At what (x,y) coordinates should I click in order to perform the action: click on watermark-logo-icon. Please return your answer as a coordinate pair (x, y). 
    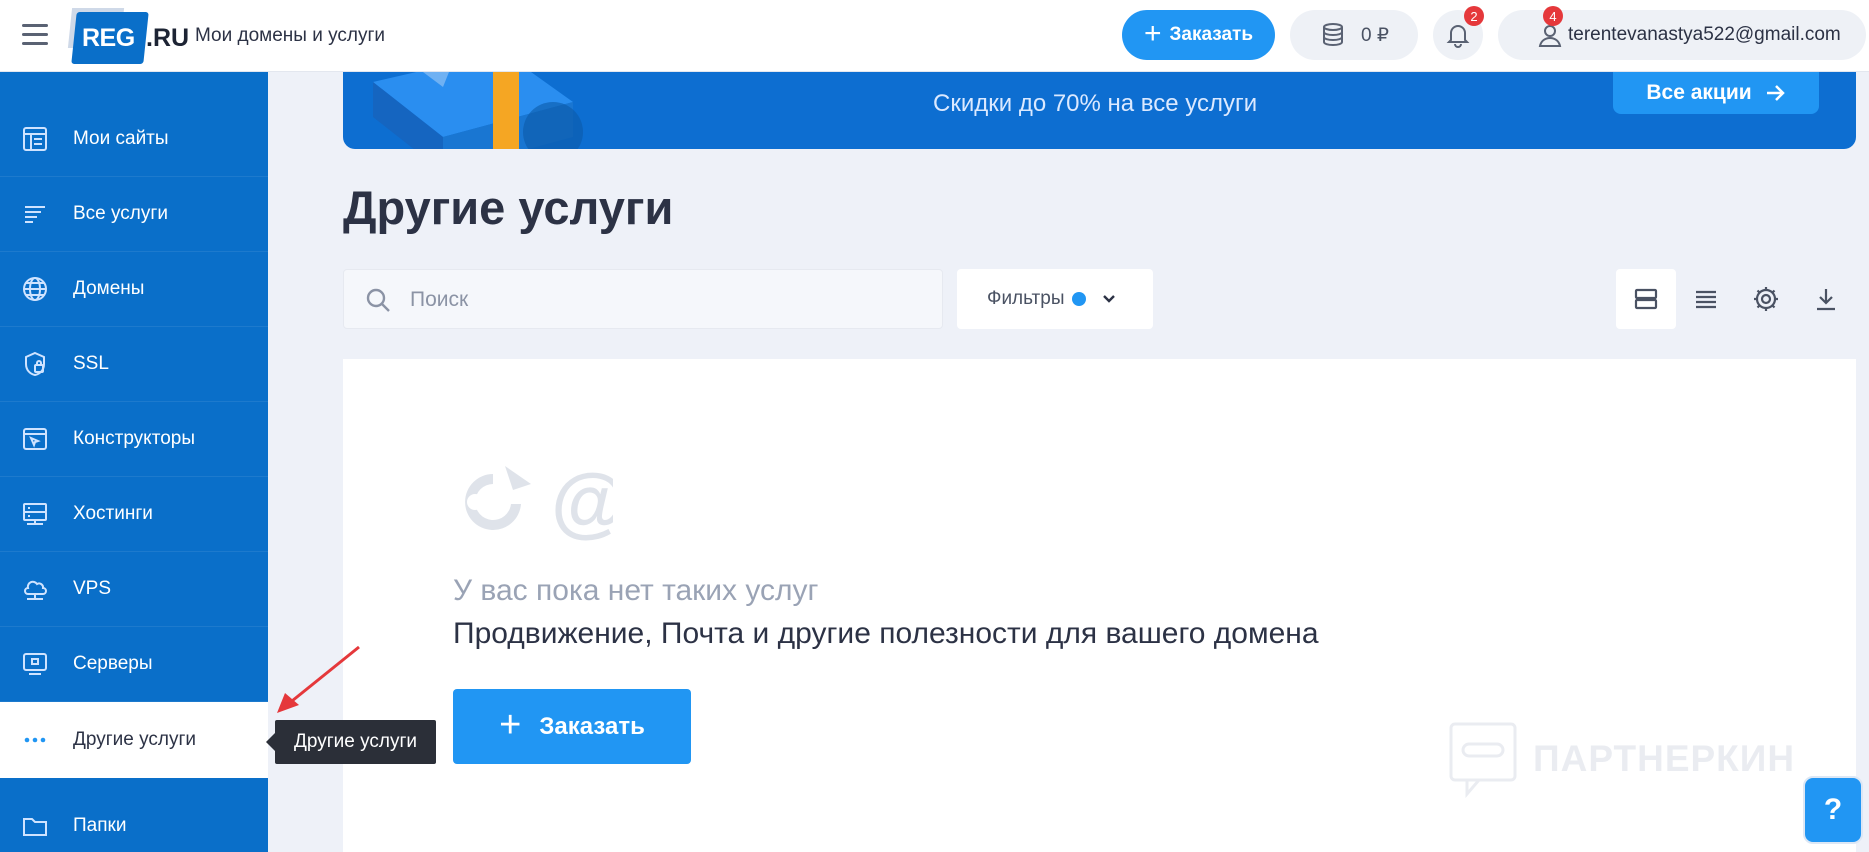
    Looking at the image, I should click on (1483, 760).